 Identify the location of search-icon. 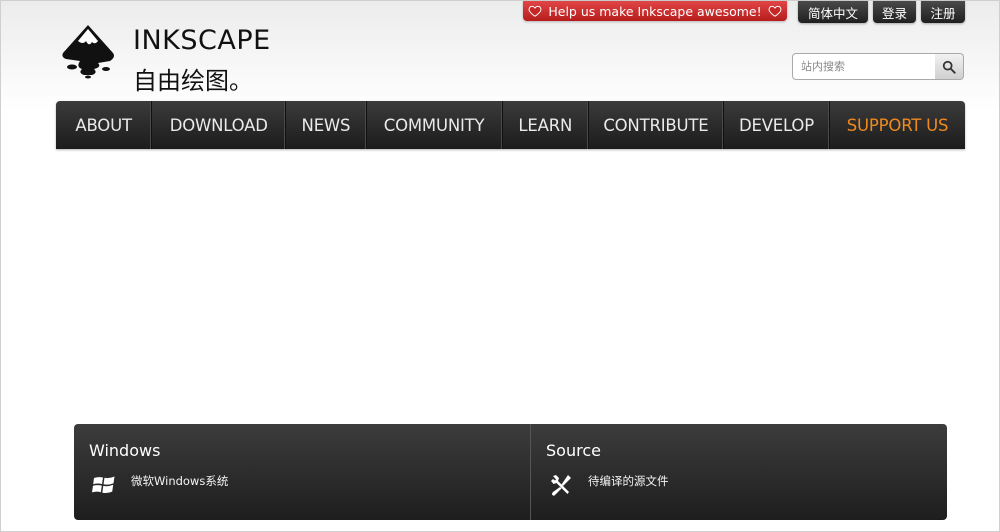
(949, 67).